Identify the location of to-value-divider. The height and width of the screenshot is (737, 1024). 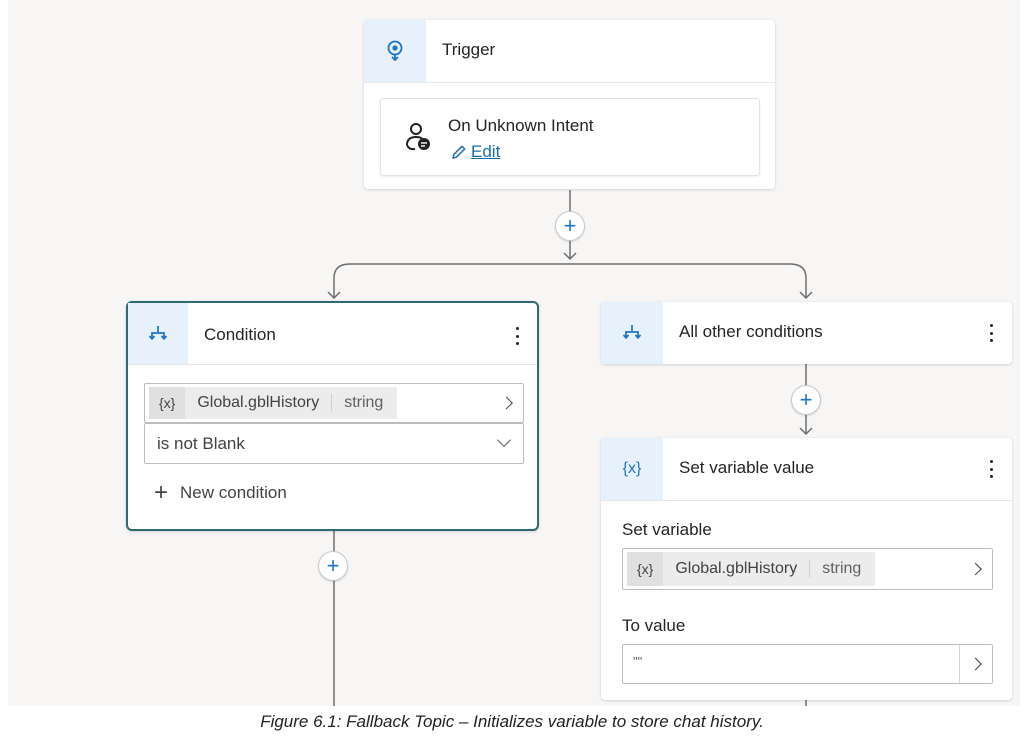
(959, 664).